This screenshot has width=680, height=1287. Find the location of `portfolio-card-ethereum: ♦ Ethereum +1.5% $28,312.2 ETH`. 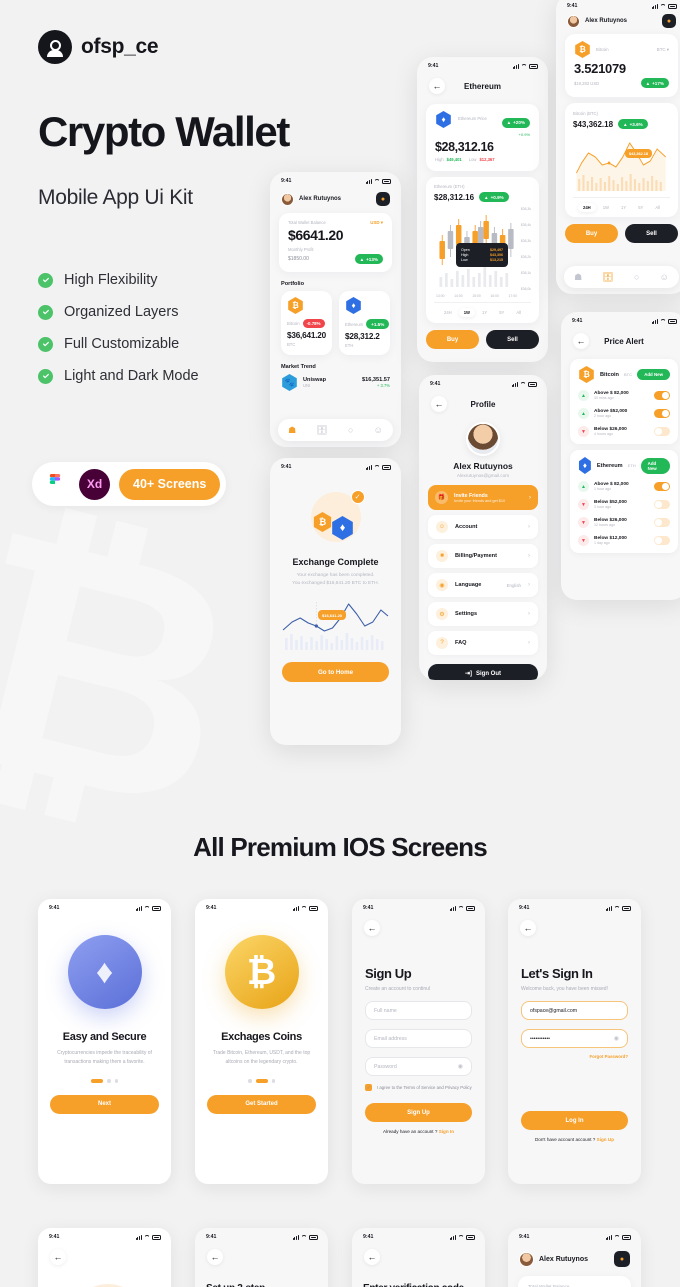

portfolio-card-ethereum: ♦ Ethereum +1.5% $28,312.2 ETH is located at coordinates (364, 323).